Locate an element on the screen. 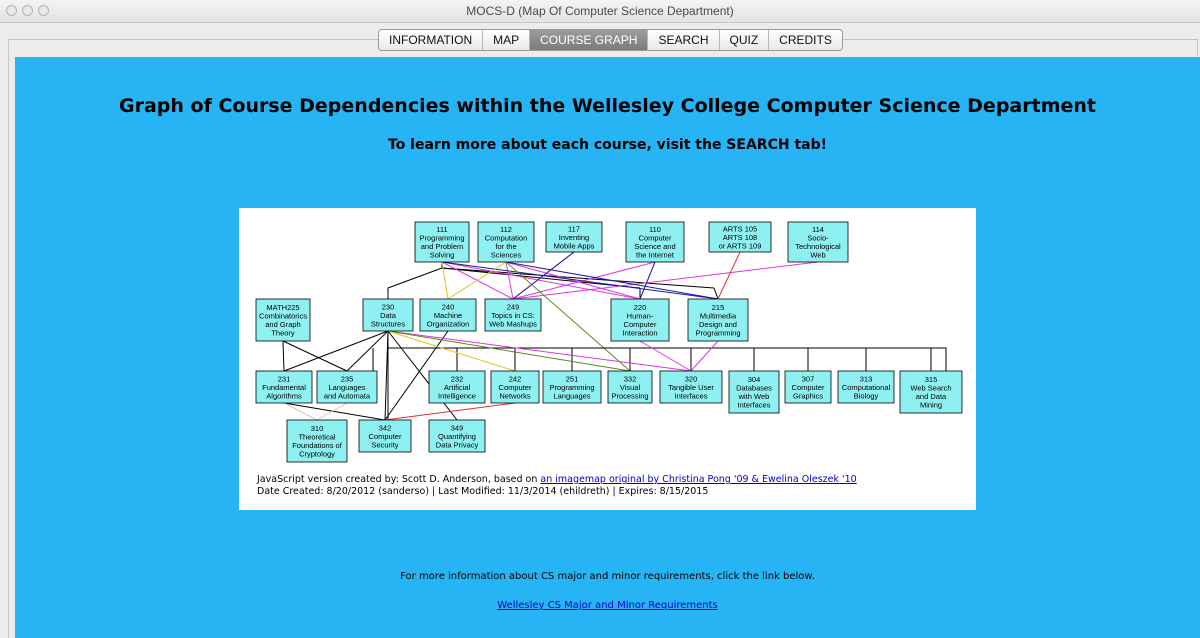  course-node-111: 111Programmingand ProblemSolving is located at coordinates (442, 242).